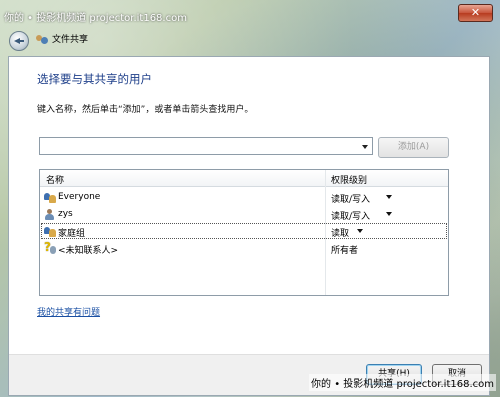  Describe the element at coordinates (340, 232) in the screenshot. I see `row-permission: 读取` at that location.